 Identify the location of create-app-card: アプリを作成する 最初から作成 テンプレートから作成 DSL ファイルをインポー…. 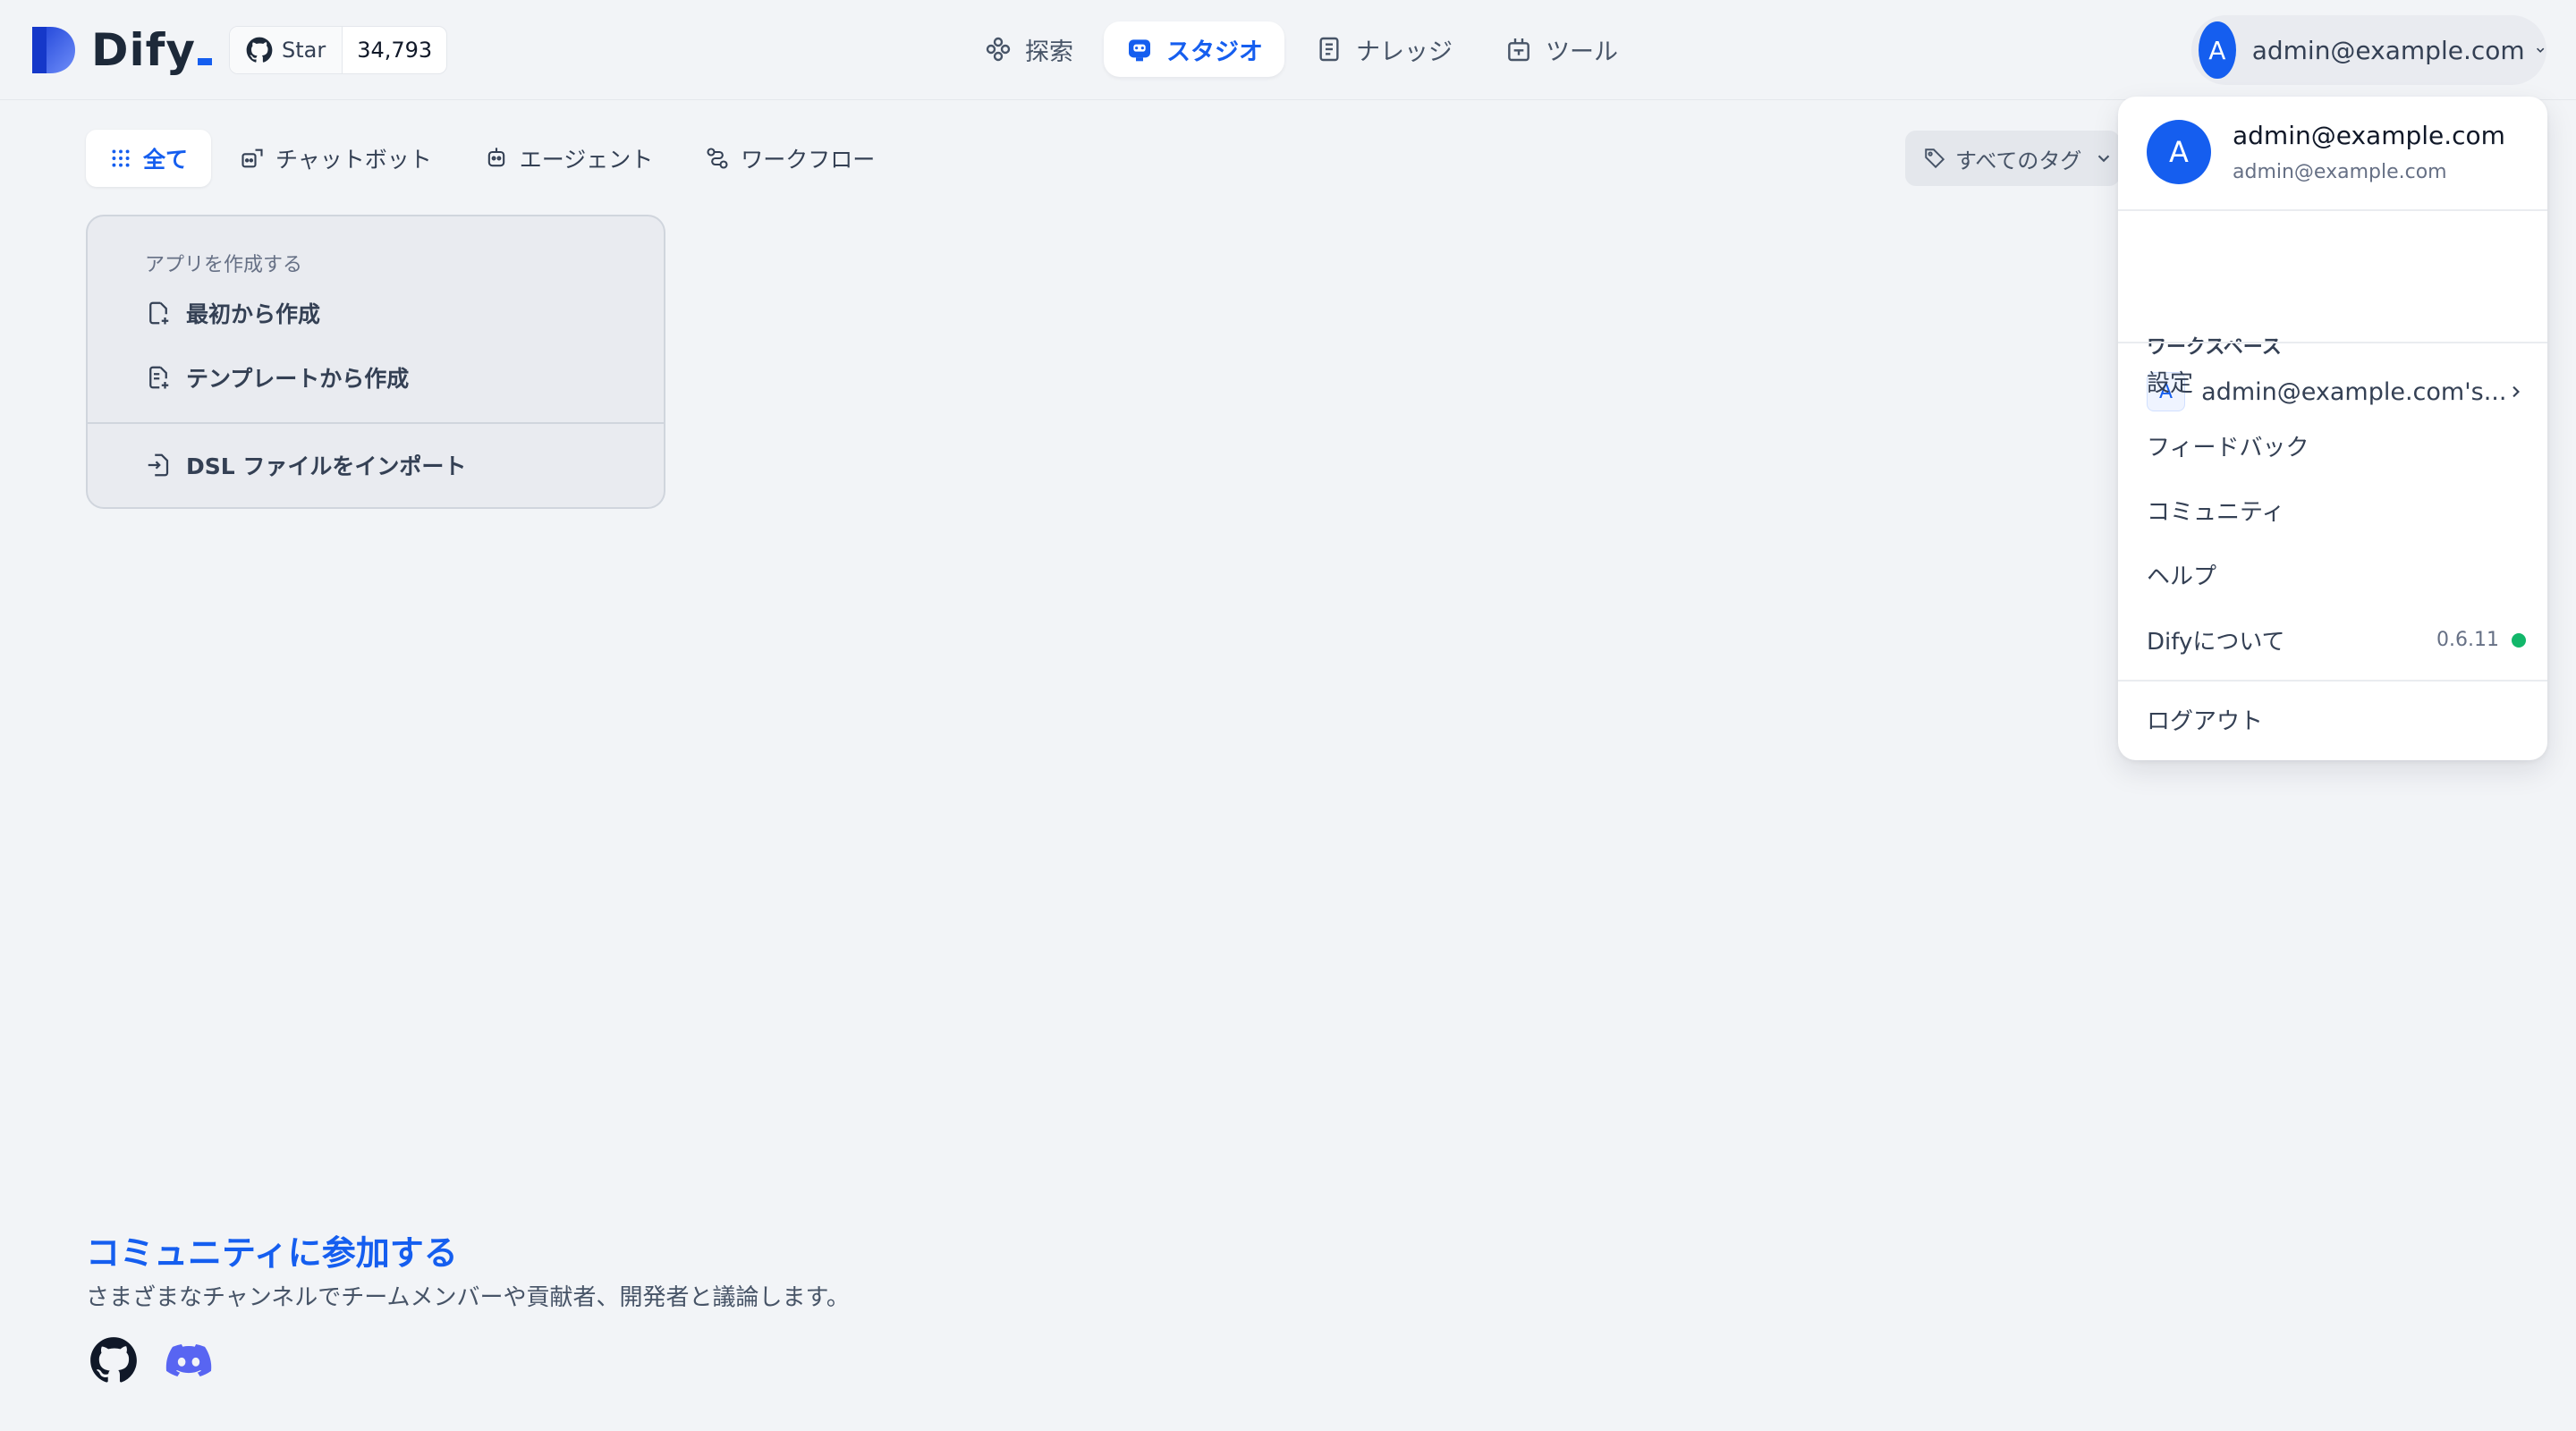
(375, 362).